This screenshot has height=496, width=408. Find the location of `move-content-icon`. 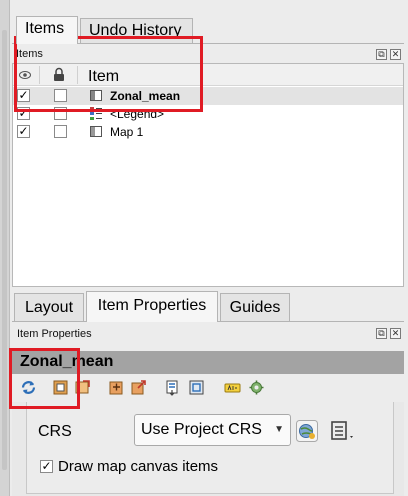

move-content-icon is located at coordinates (116, 387).